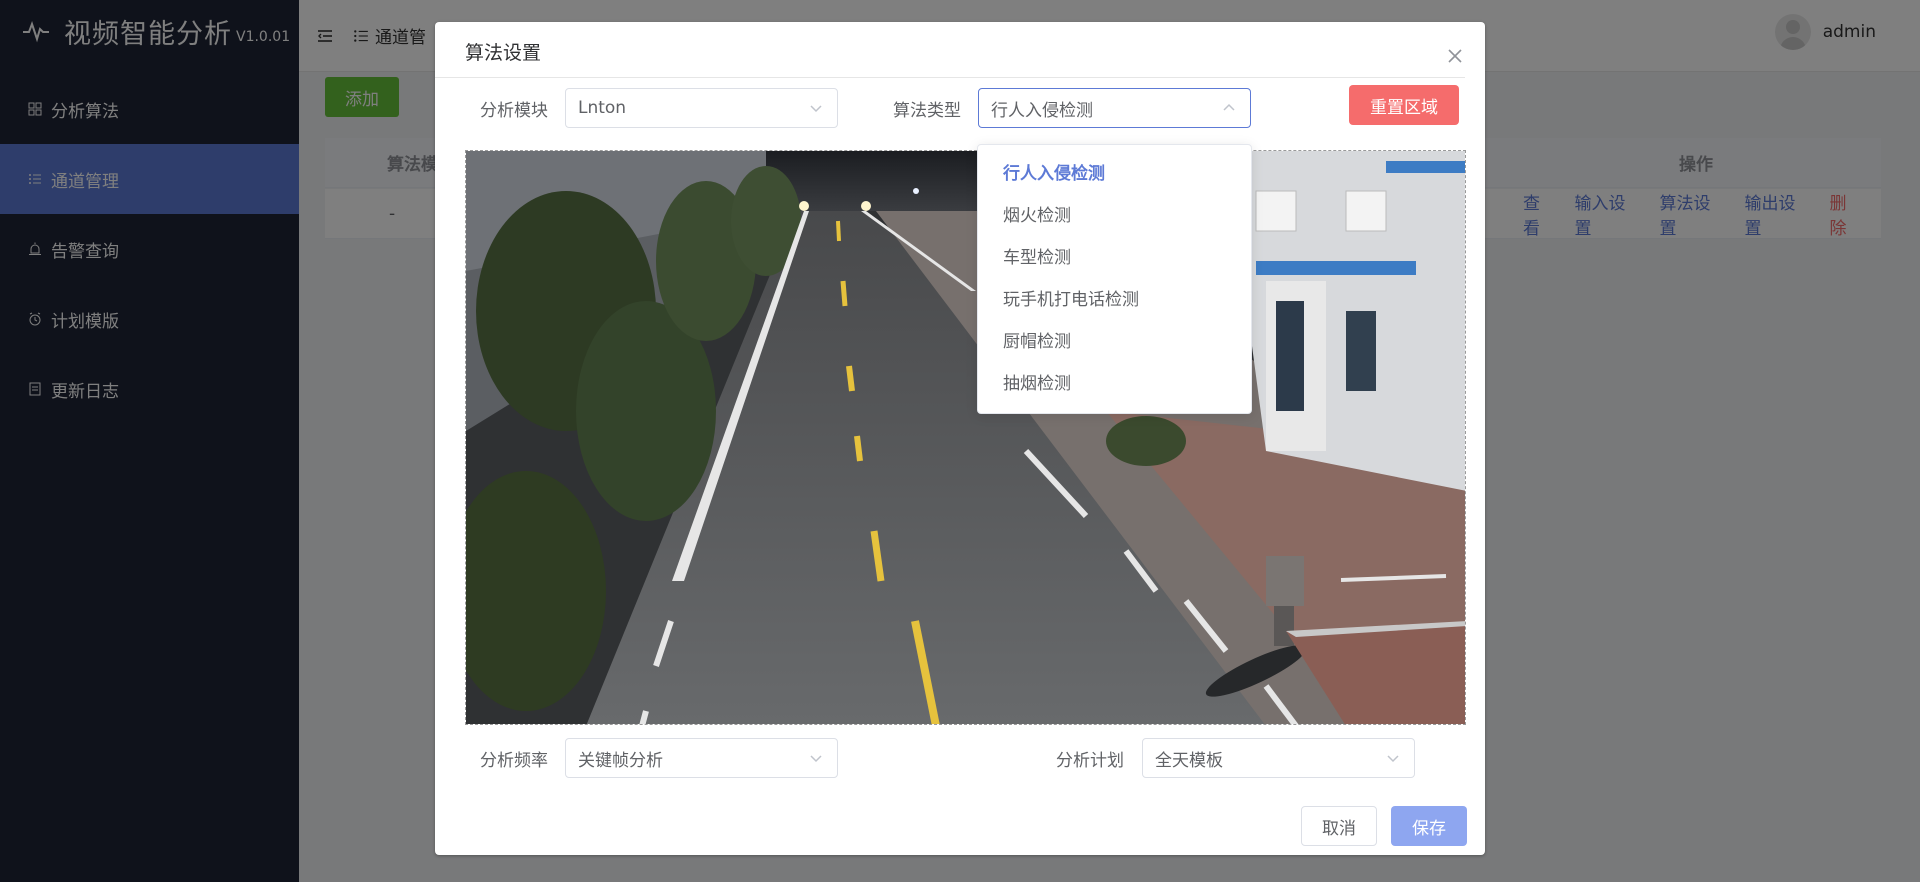 This screenshot has height=882, width=1920. Describe the element at coordinates (1339, 826) in the screenshot. I see `cancel-button: 取消` at that location.